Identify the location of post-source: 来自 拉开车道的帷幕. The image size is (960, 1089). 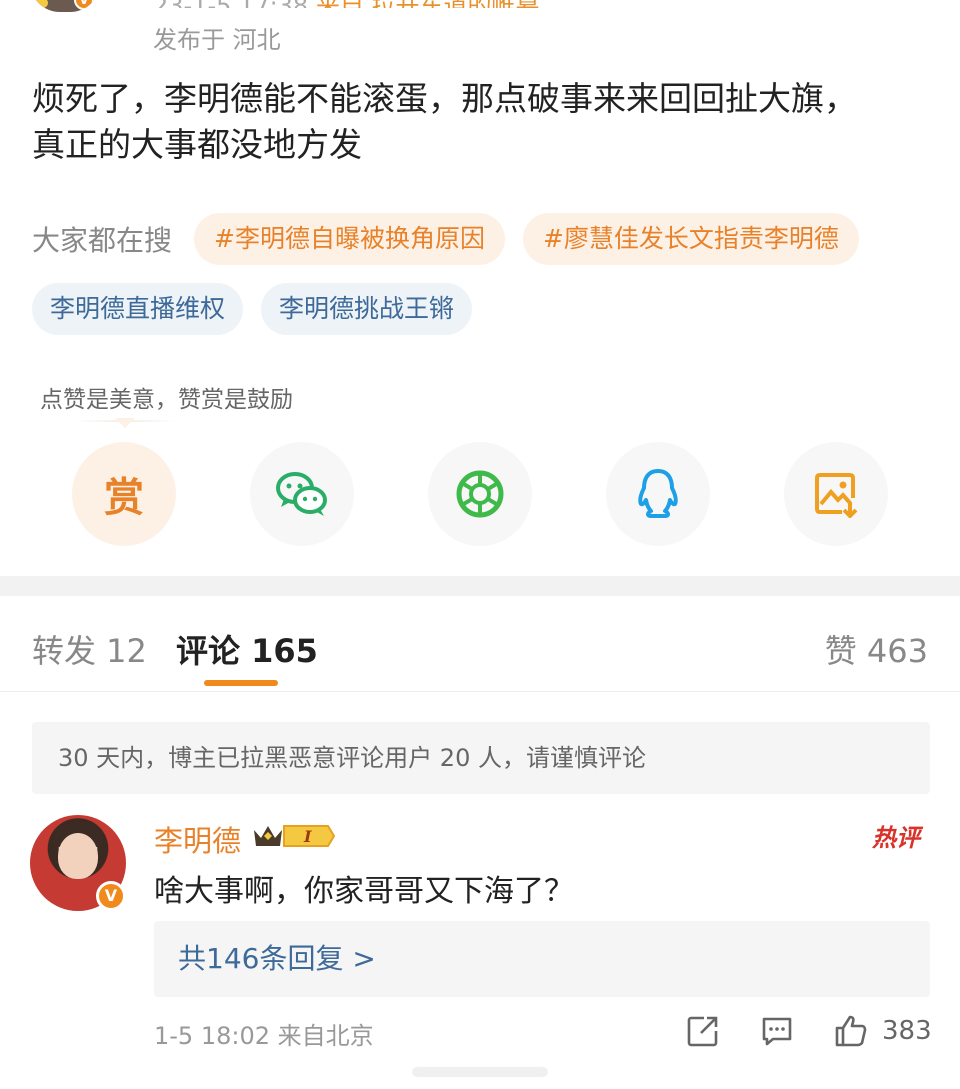
(428, 4).